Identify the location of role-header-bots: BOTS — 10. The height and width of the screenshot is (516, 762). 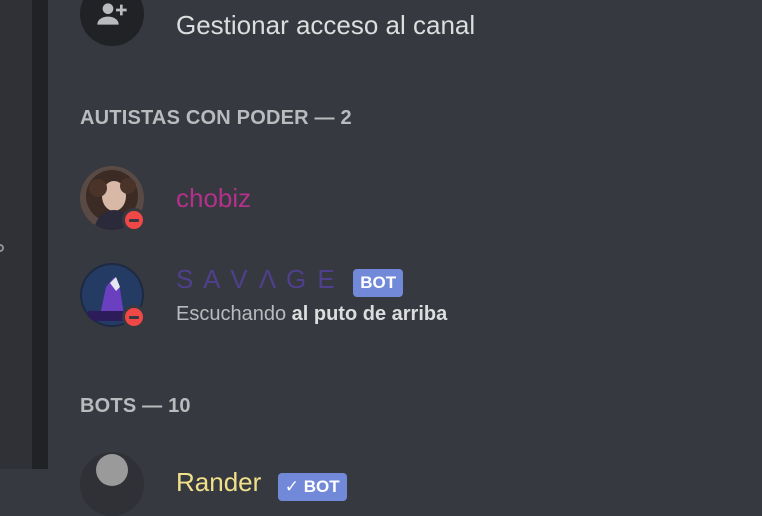
(135, 406).